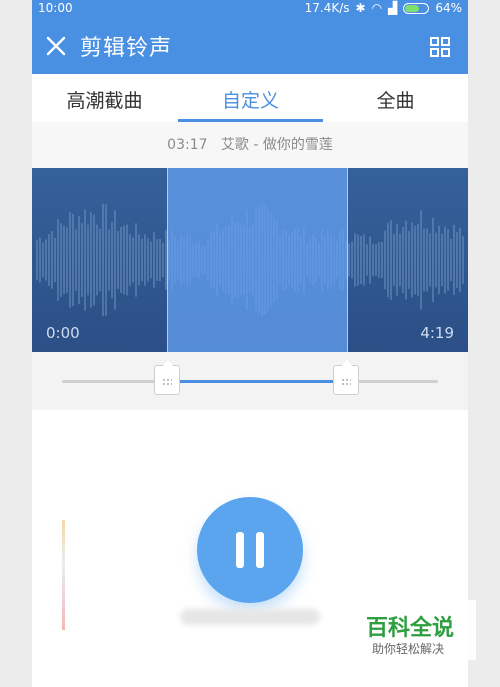  Describe the element at coordinates (55, 8) in the screenshot. I see `status-time: 10:00` at that location.